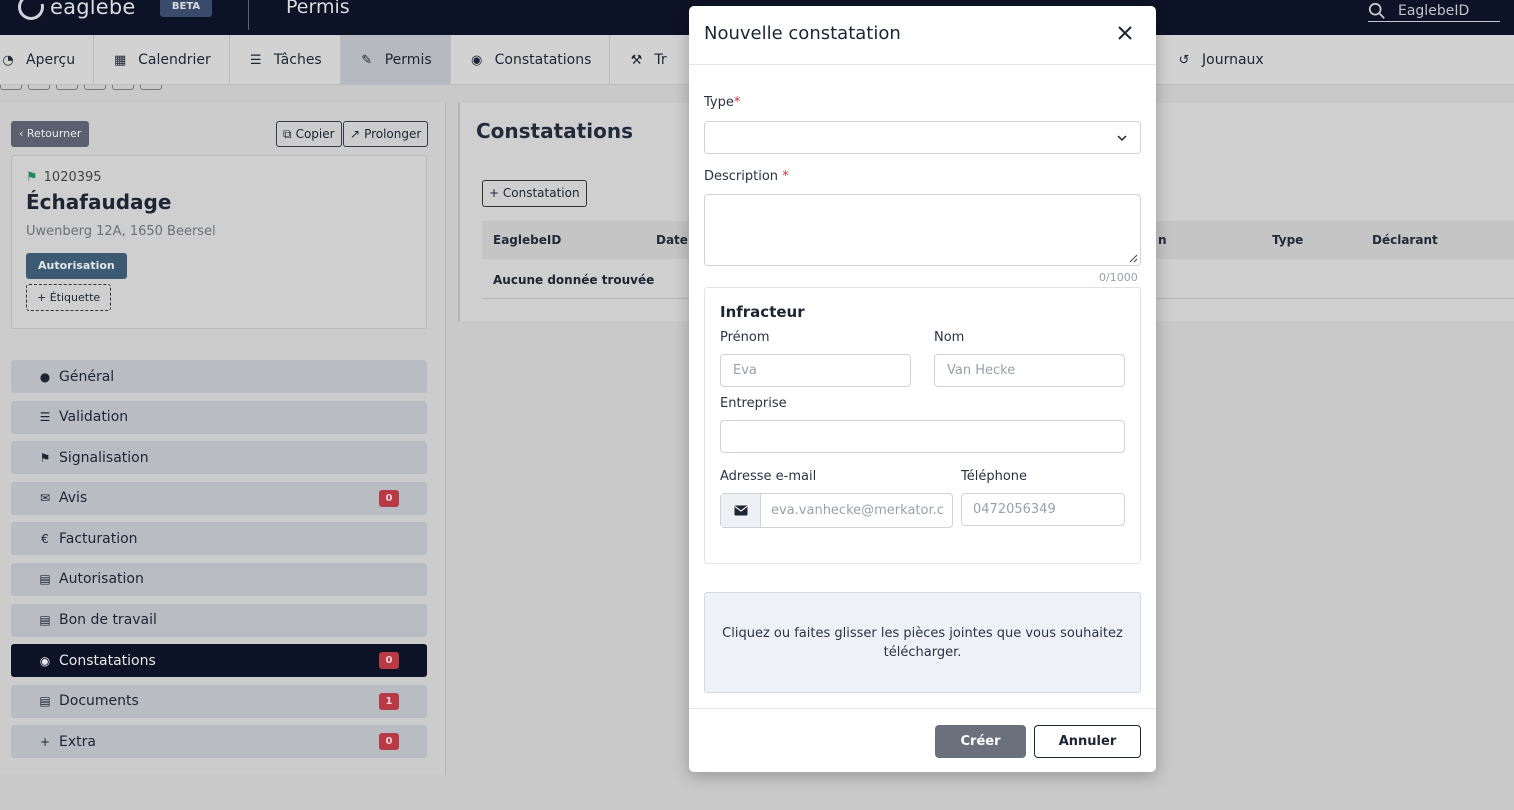  Describe the element at coordinates (45, 701) in the screenshot. I see `file-icon: ▤` at that location.